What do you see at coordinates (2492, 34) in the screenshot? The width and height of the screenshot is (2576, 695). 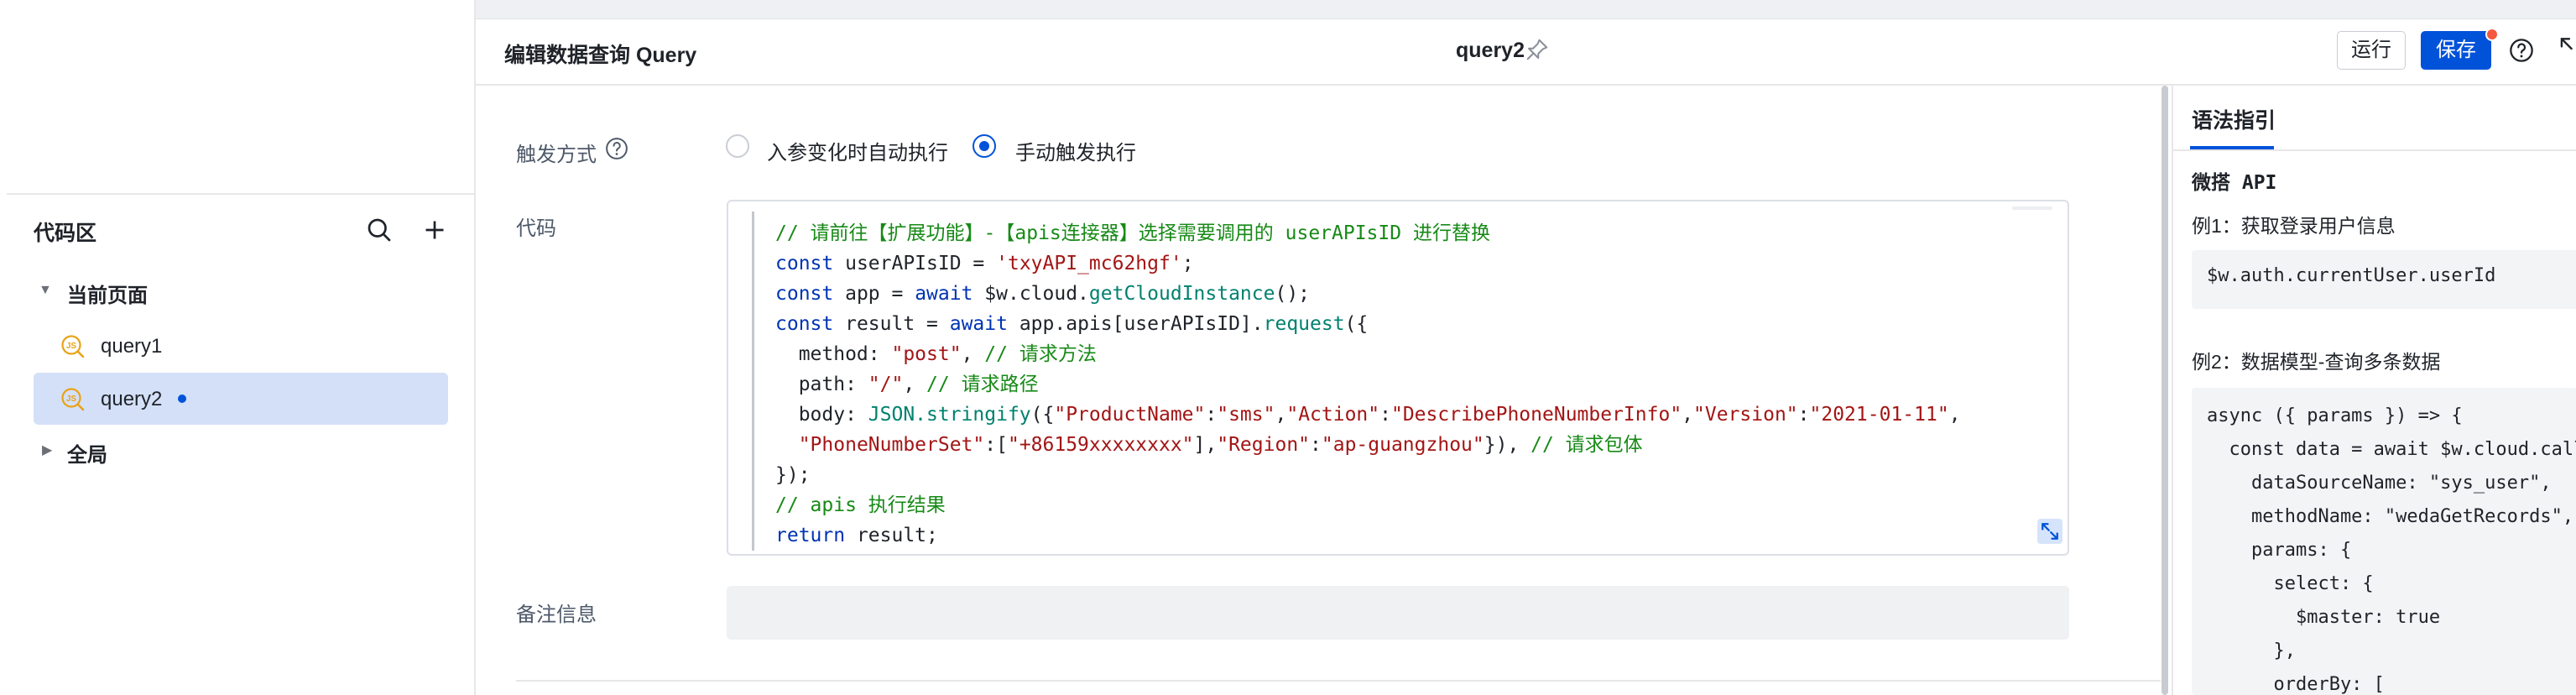 I see `unsaved-badge` at bounding box center [2492, 34].